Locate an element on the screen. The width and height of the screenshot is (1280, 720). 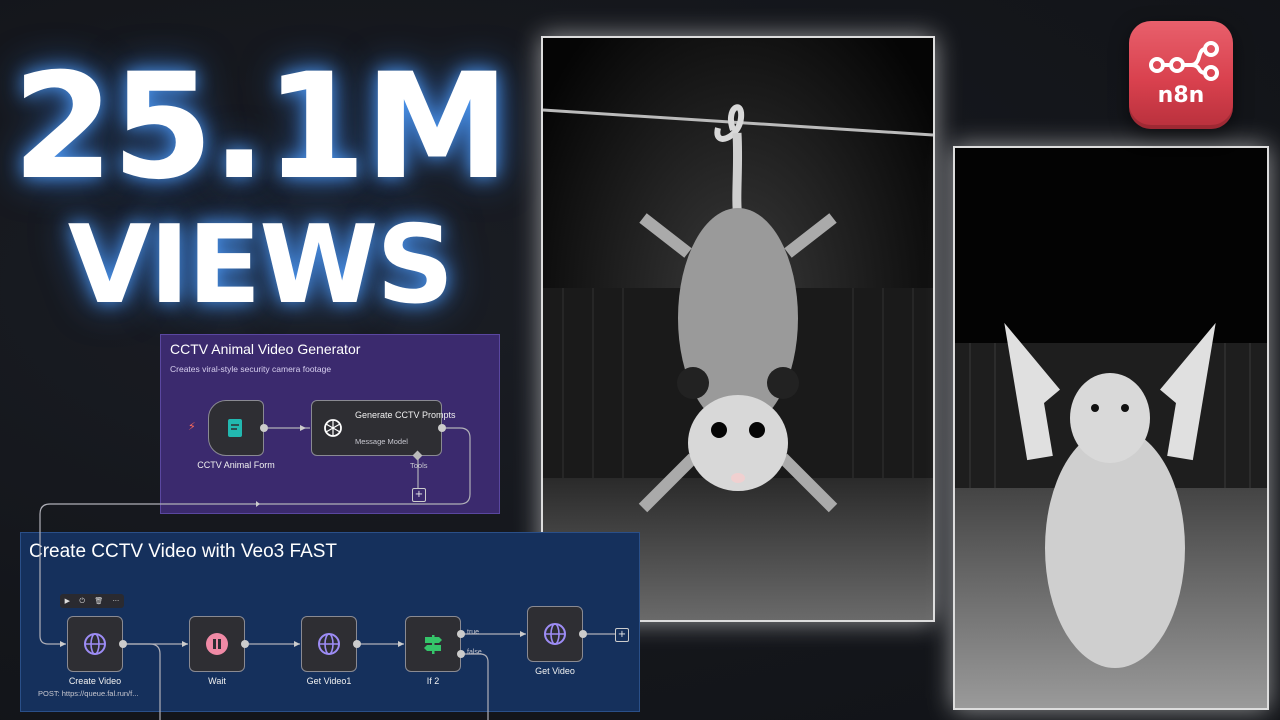
get-video1-output-port is located at coordinates (357, 644).